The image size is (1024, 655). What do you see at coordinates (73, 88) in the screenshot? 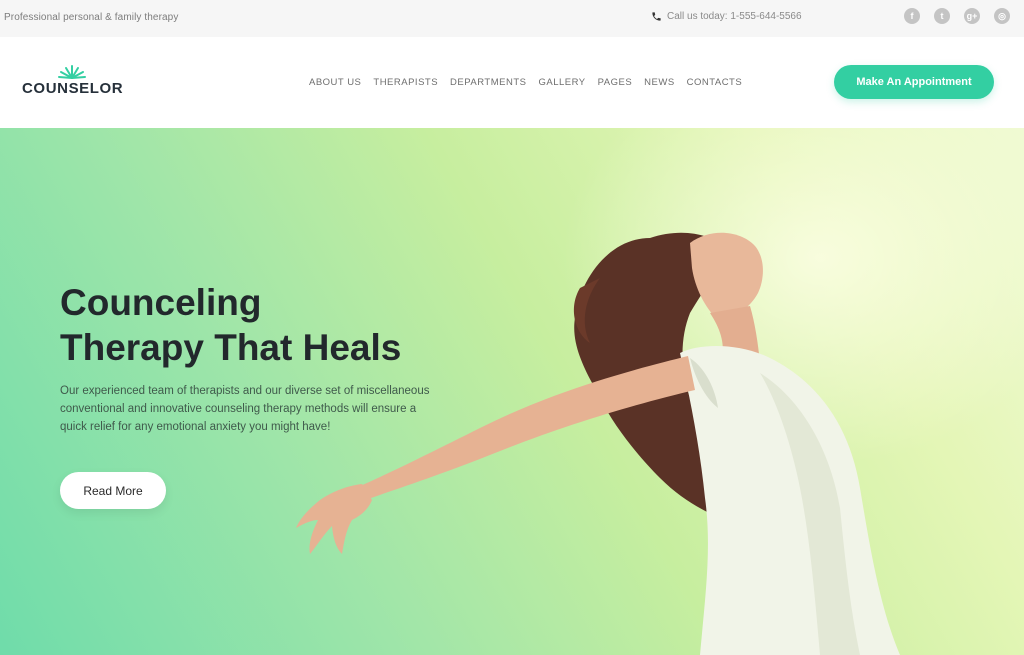
I see `logo-text: COUNSELOR` at bounding box center [73, 88].